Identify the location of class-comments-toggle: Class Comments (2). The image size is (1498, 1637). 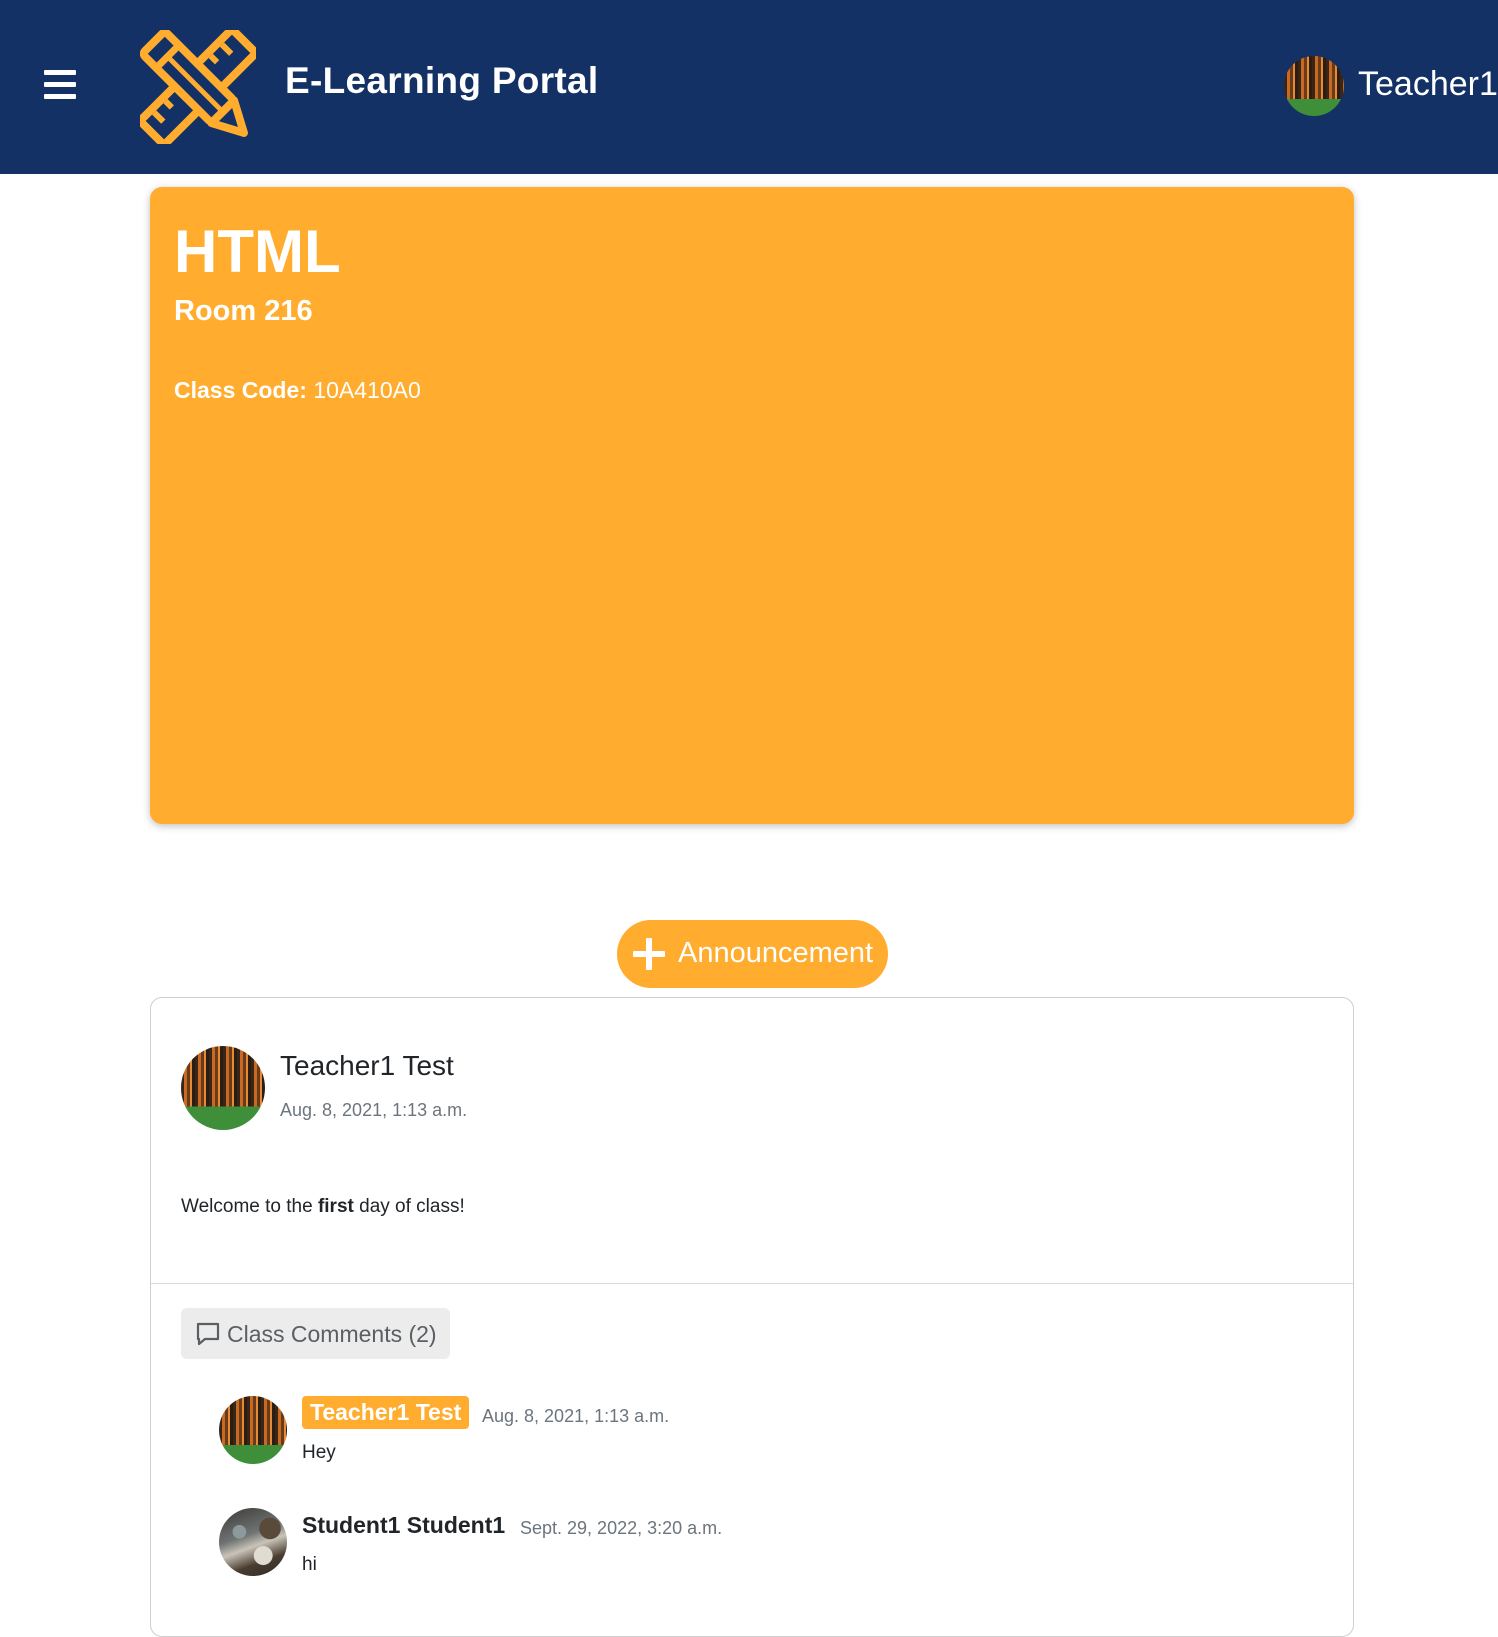
(315, 1333).